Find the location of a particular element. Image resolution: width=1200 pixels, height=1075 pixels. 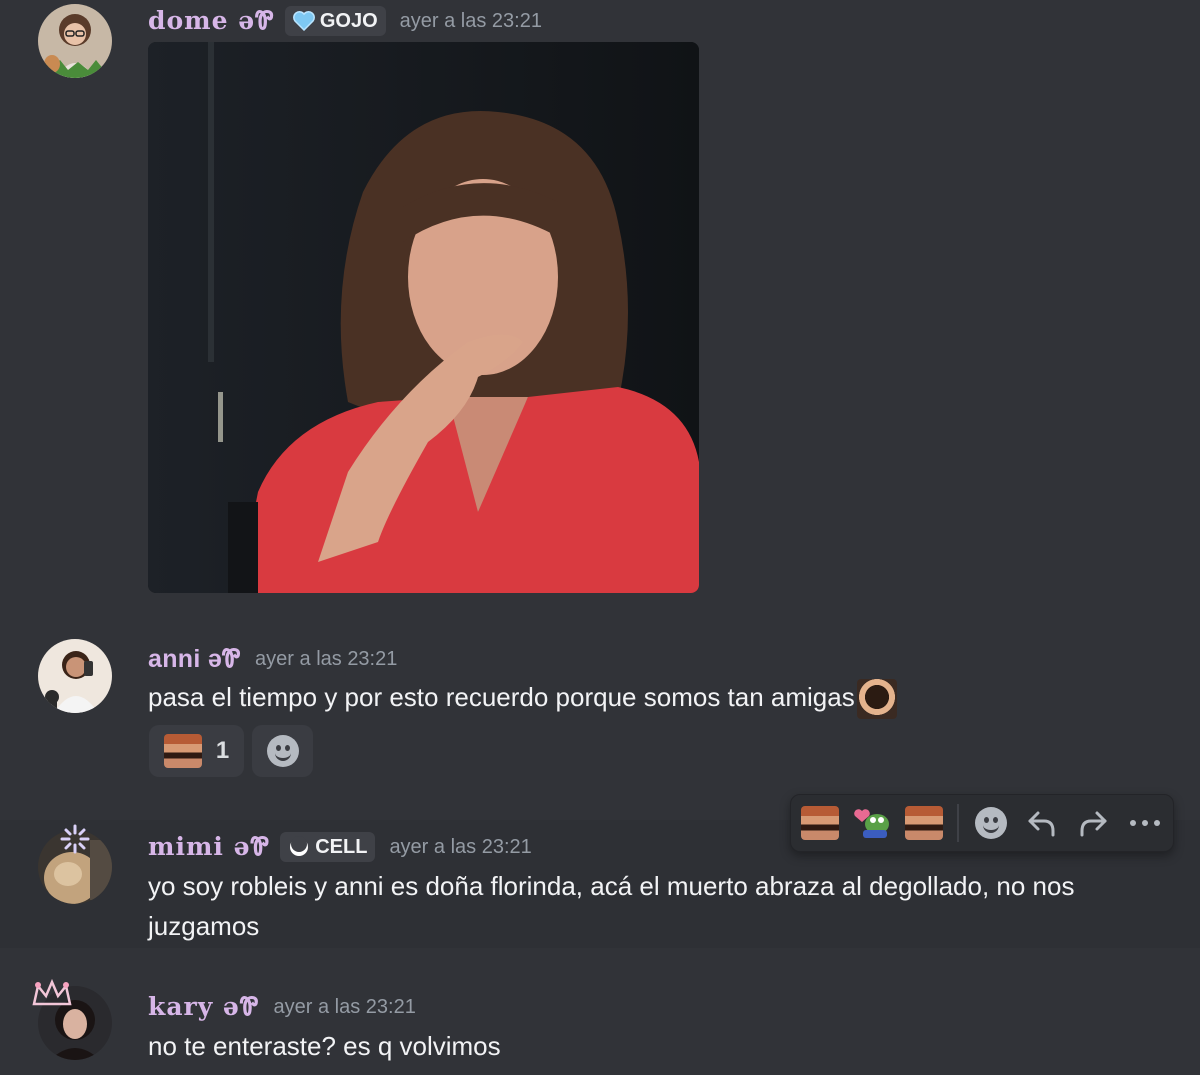

username: mimi əᏈ is located at coordinates (209, 847).